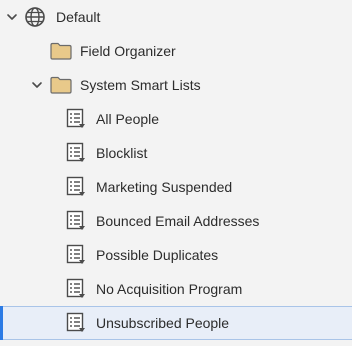  I want to click on tree-node-default: Default, so click(176, 17).